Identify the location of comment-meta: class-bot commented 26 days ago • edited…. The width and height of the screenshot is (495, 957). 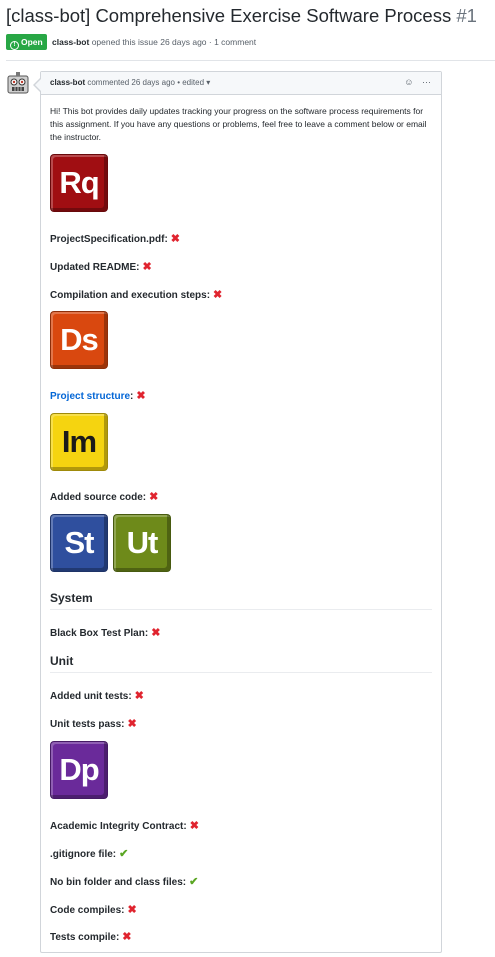
(130, 82).